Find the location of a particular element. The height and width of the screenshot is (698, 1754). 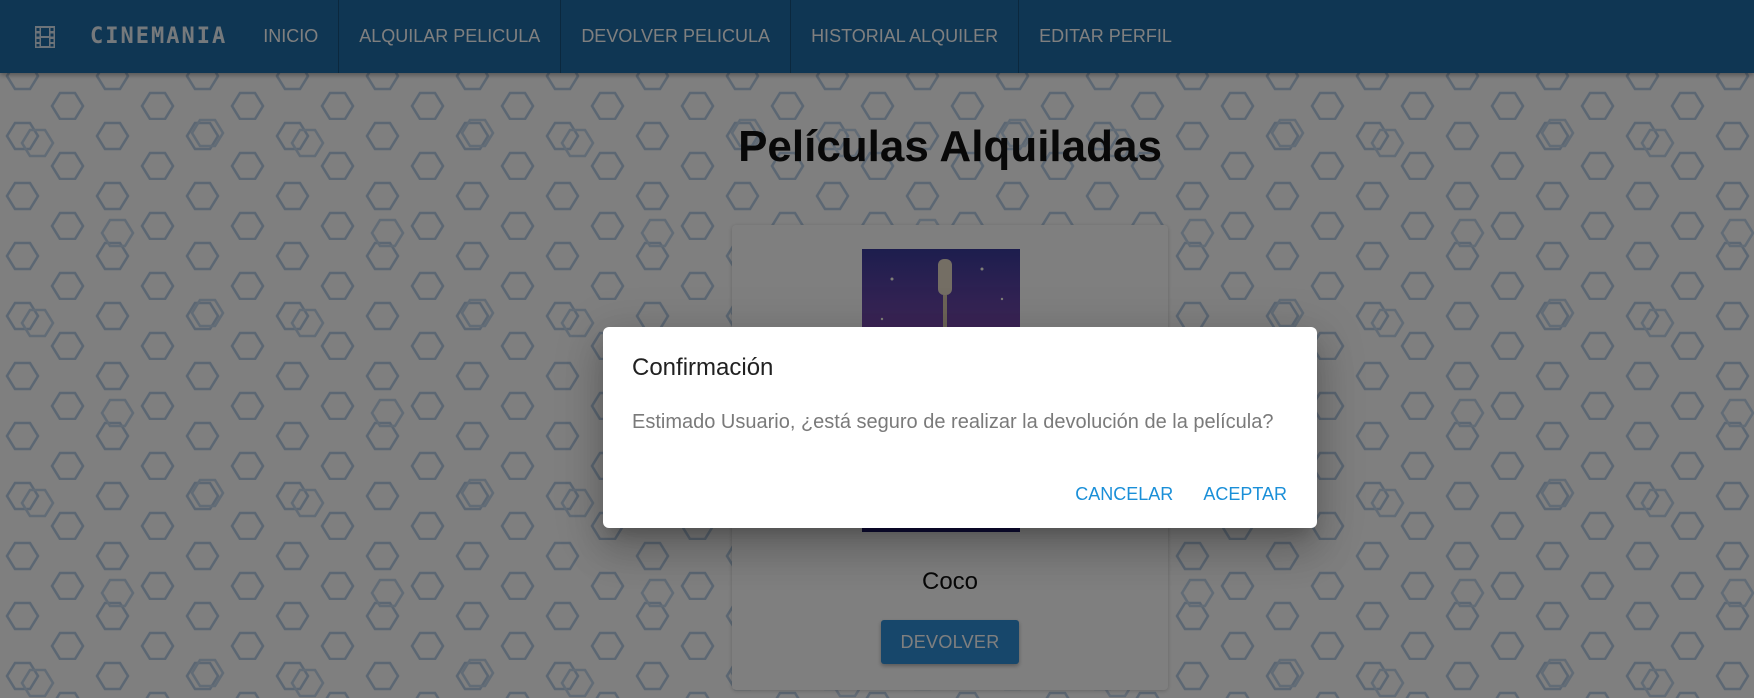

cancel-button: CANCELAR is located at coordinates (1124, 494).